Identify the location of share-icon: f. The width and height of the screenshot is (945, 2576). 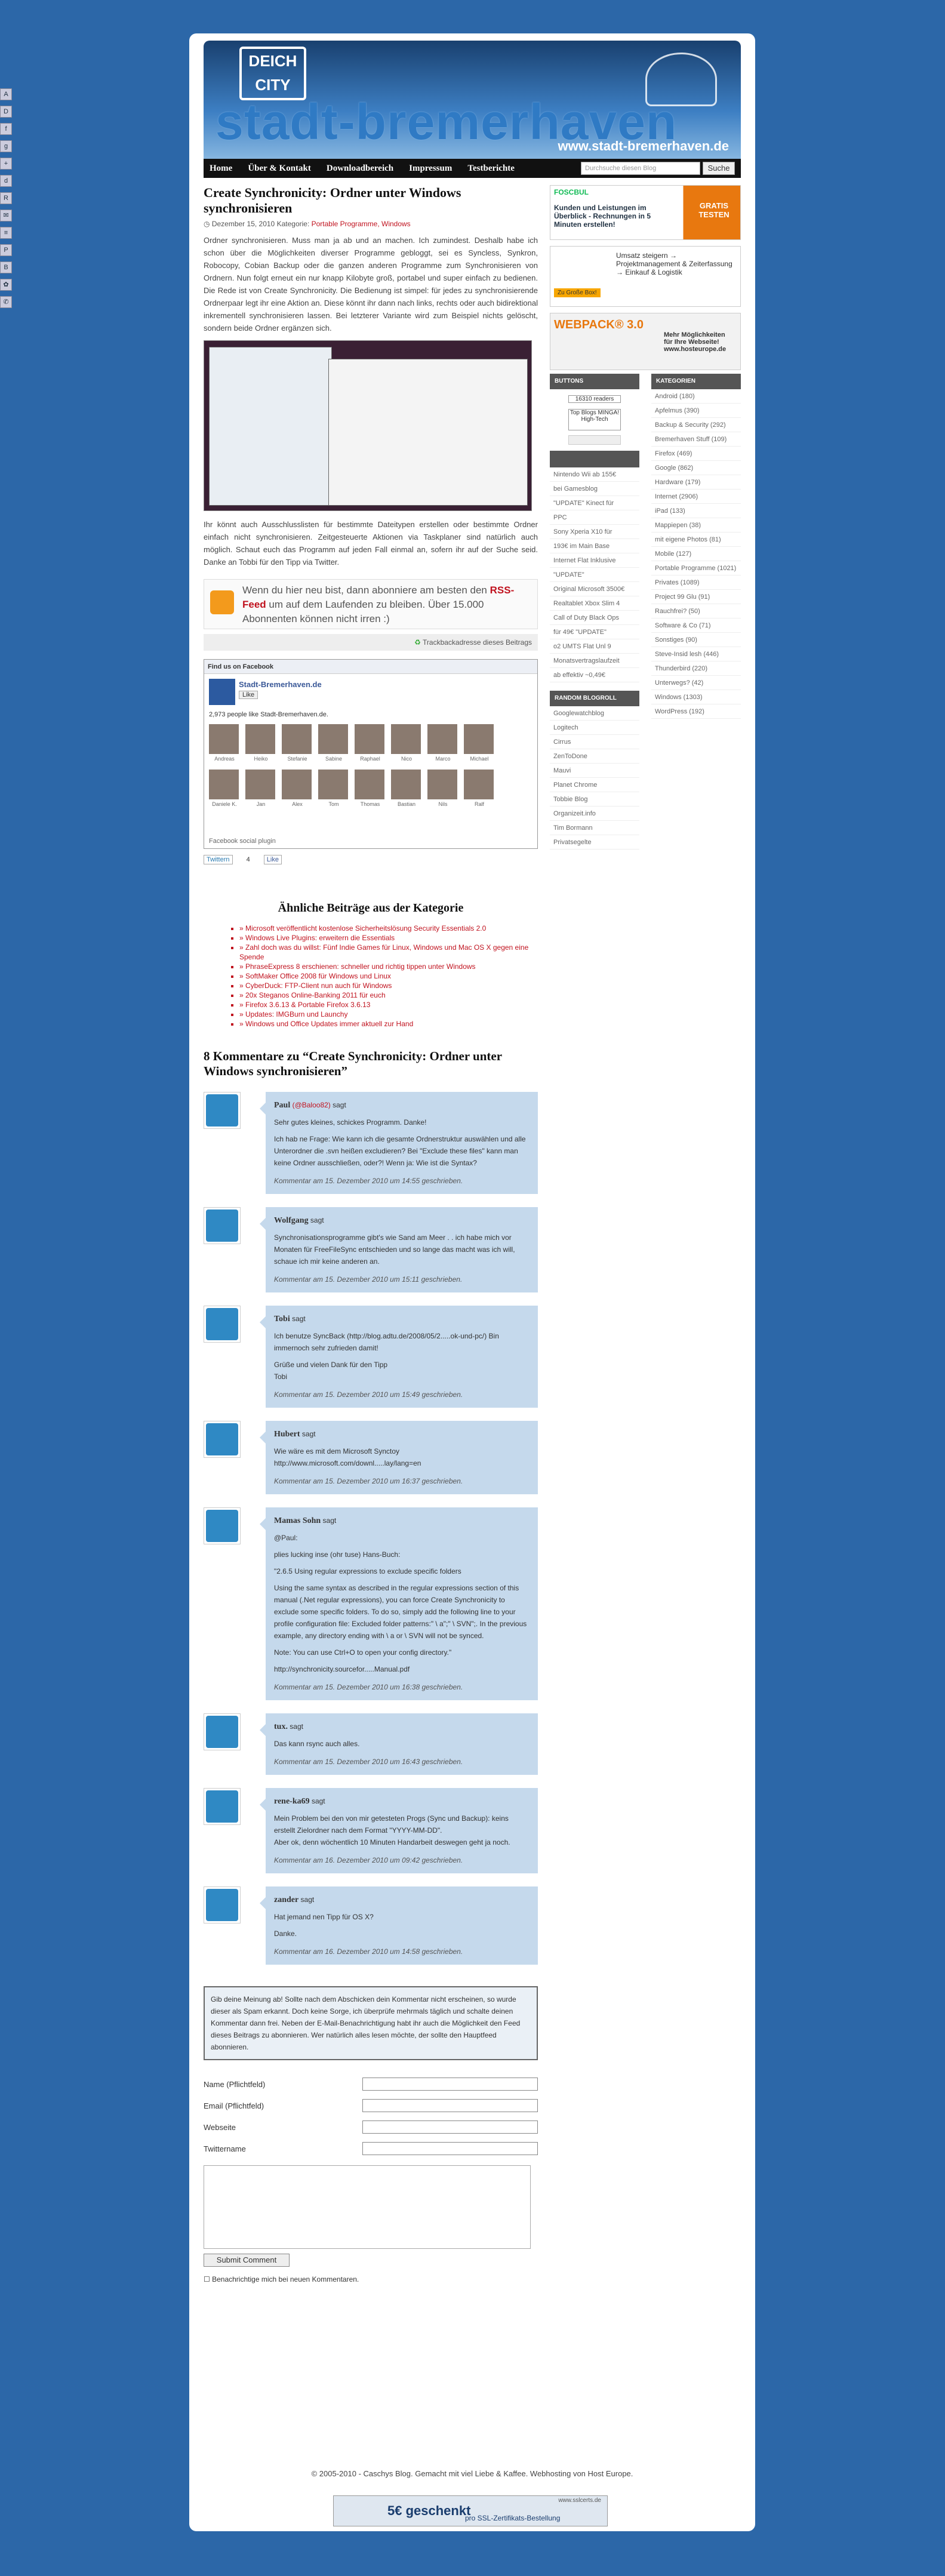
(6, 129).